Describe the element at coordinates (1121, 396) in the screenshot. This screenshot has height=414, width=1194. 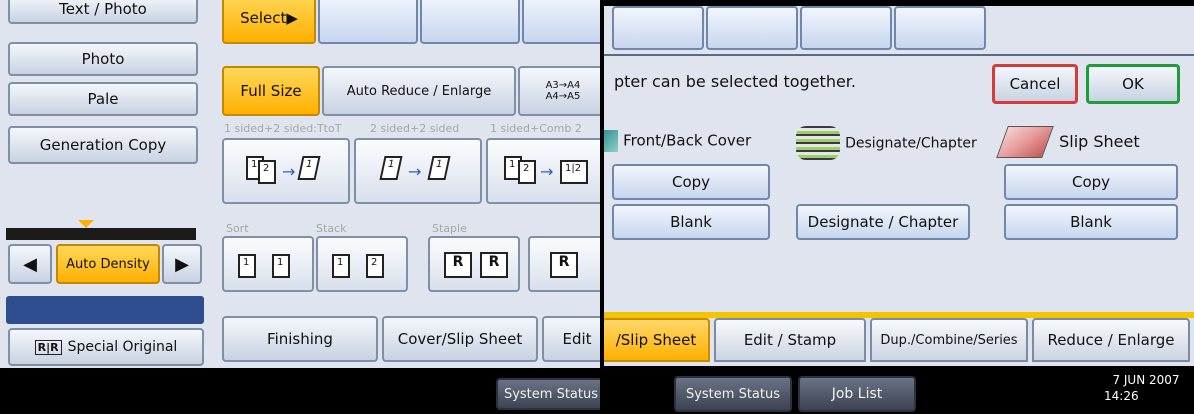
I see `time-text: 14:26` at that location.